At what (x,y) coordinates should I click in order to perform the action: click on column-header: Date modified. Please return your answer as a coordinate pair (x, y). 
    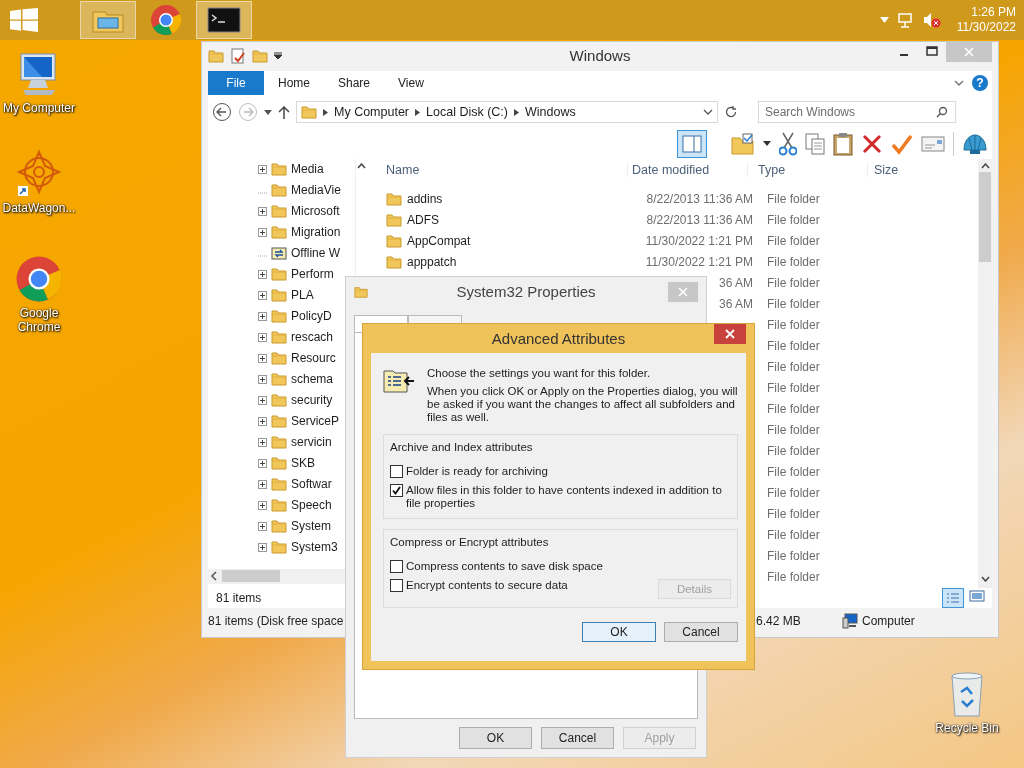
    Looking at the image, I should click on (687, 169).